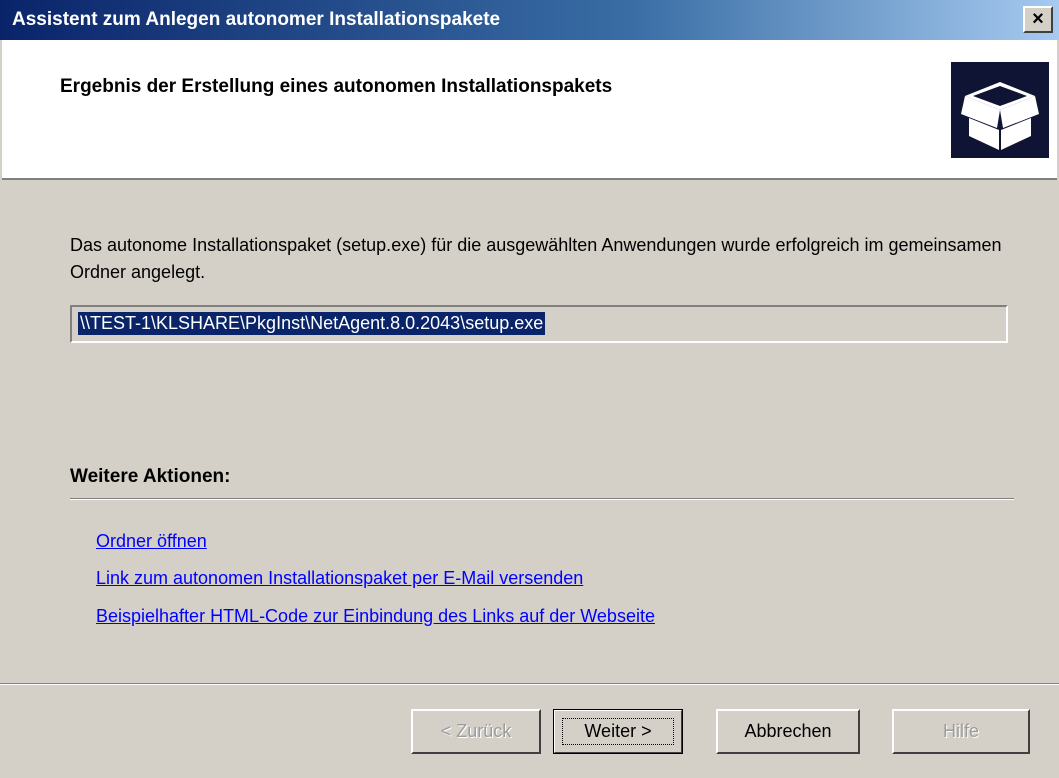 The image size is (1059, 778). I want to click on close-icon: ×, so click(1038, 19).